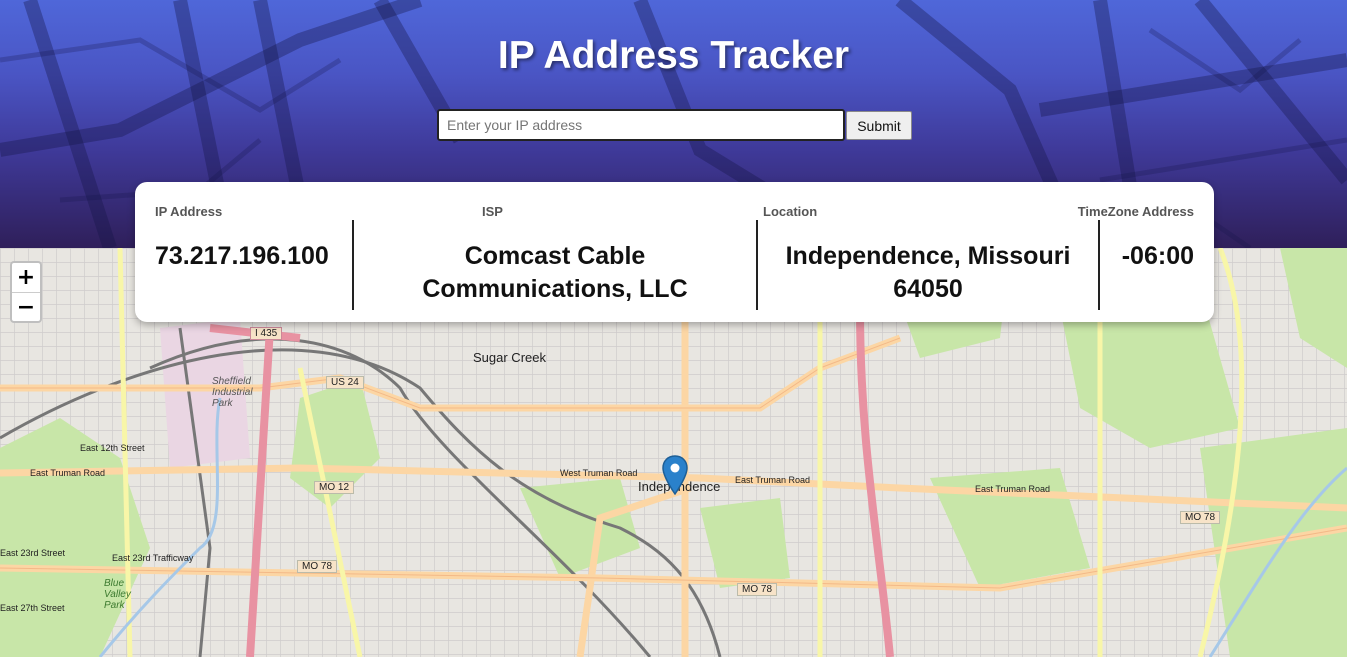  Describe the element at coordinates (189, 211) in the screenshot. I see `ip-label: IP Address` at that location.